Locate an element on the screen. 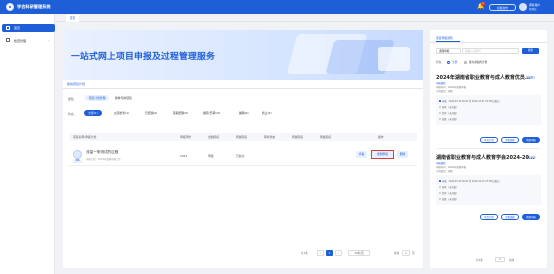 This screenshot has width=554, height=274. notification-badge: 1 is located at coordinates (483, 4).